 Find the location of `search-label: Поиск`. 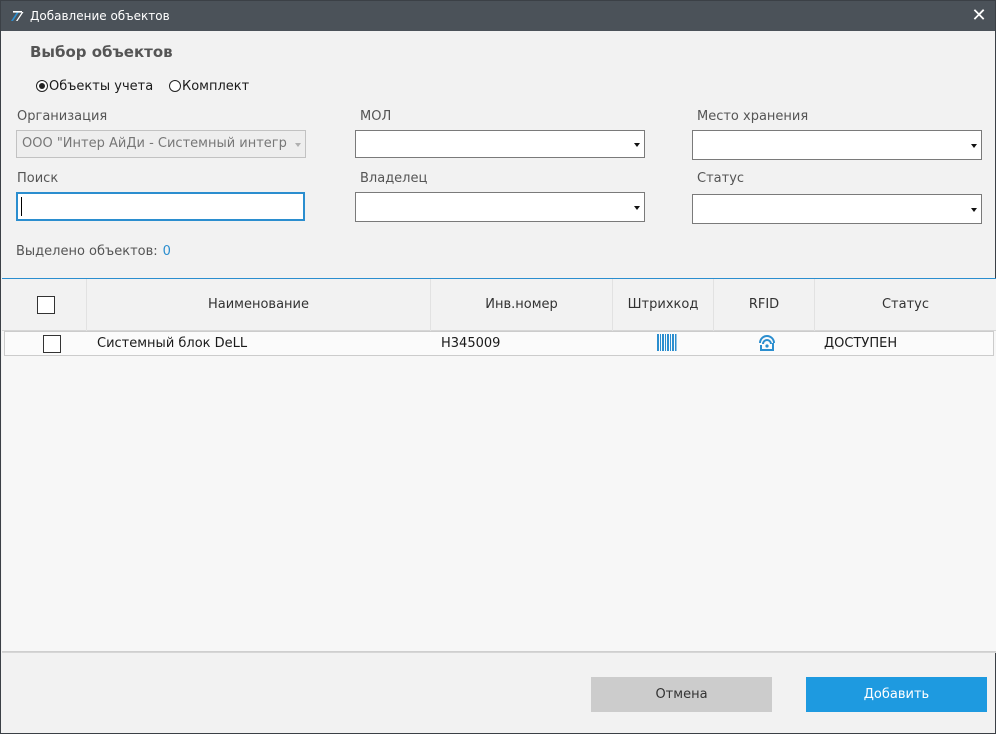

search-label: Поиск is located at coordinates (38, 178).